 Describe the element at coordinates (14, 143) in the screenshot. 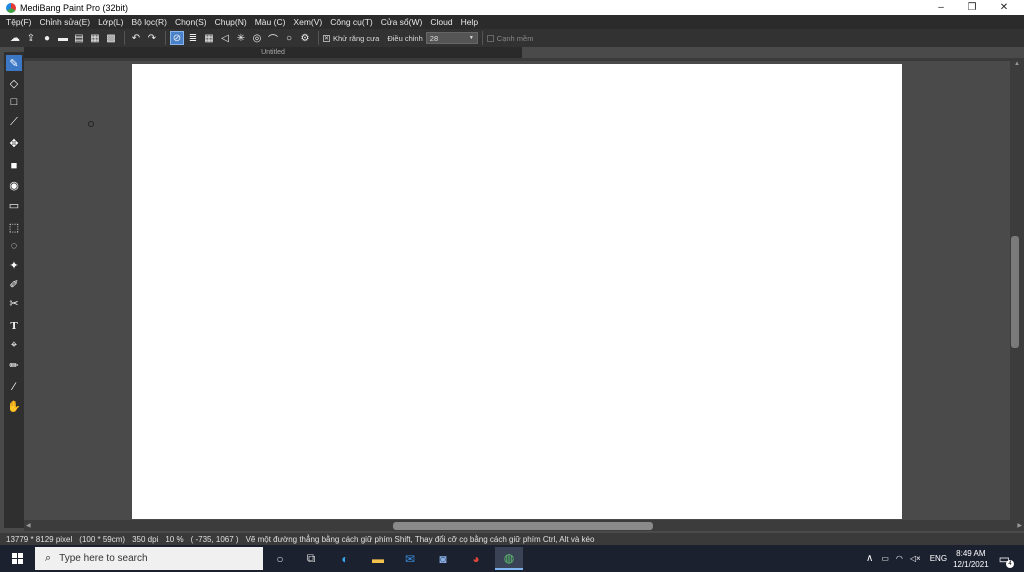

I see `move-tool-icon: ✥` at that location.